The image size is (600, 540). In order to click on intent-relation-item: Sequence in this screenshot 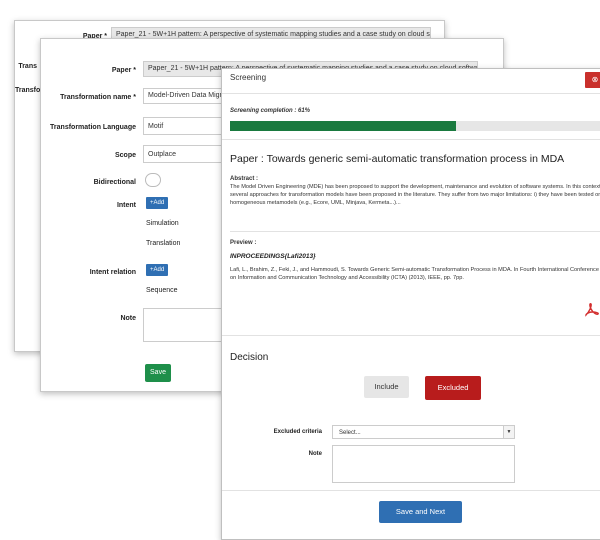, I will do `click(162, 290)`.